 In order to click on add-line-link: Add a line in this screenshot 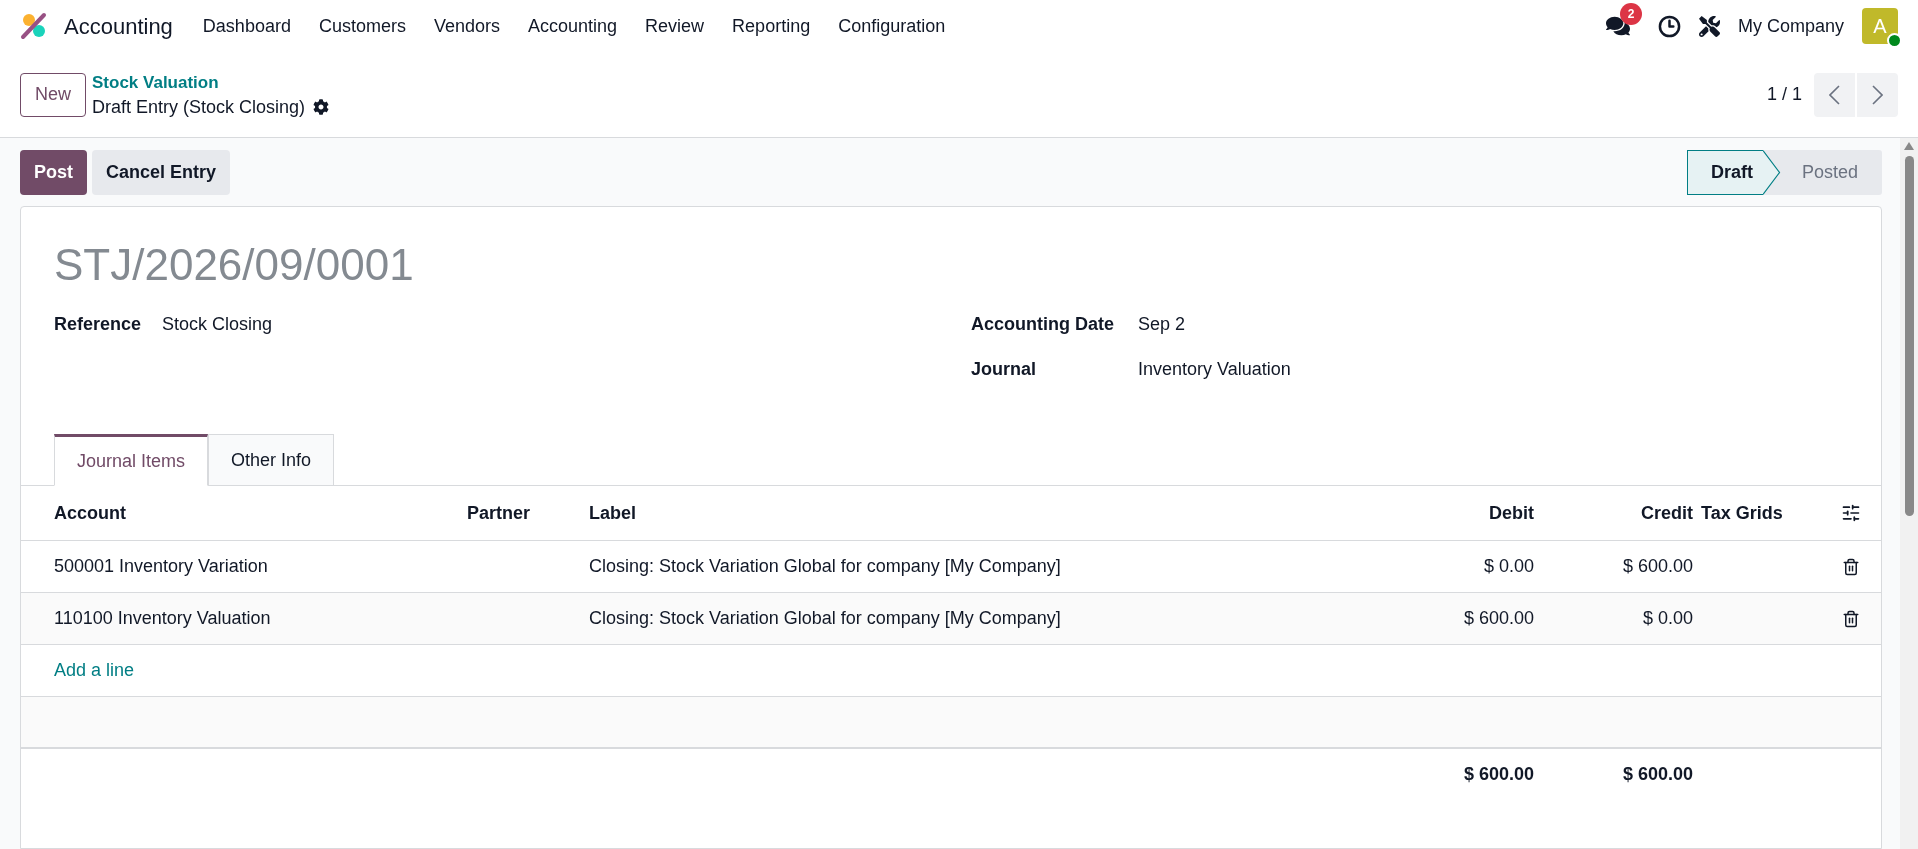, I will do `click(94, 670)`.